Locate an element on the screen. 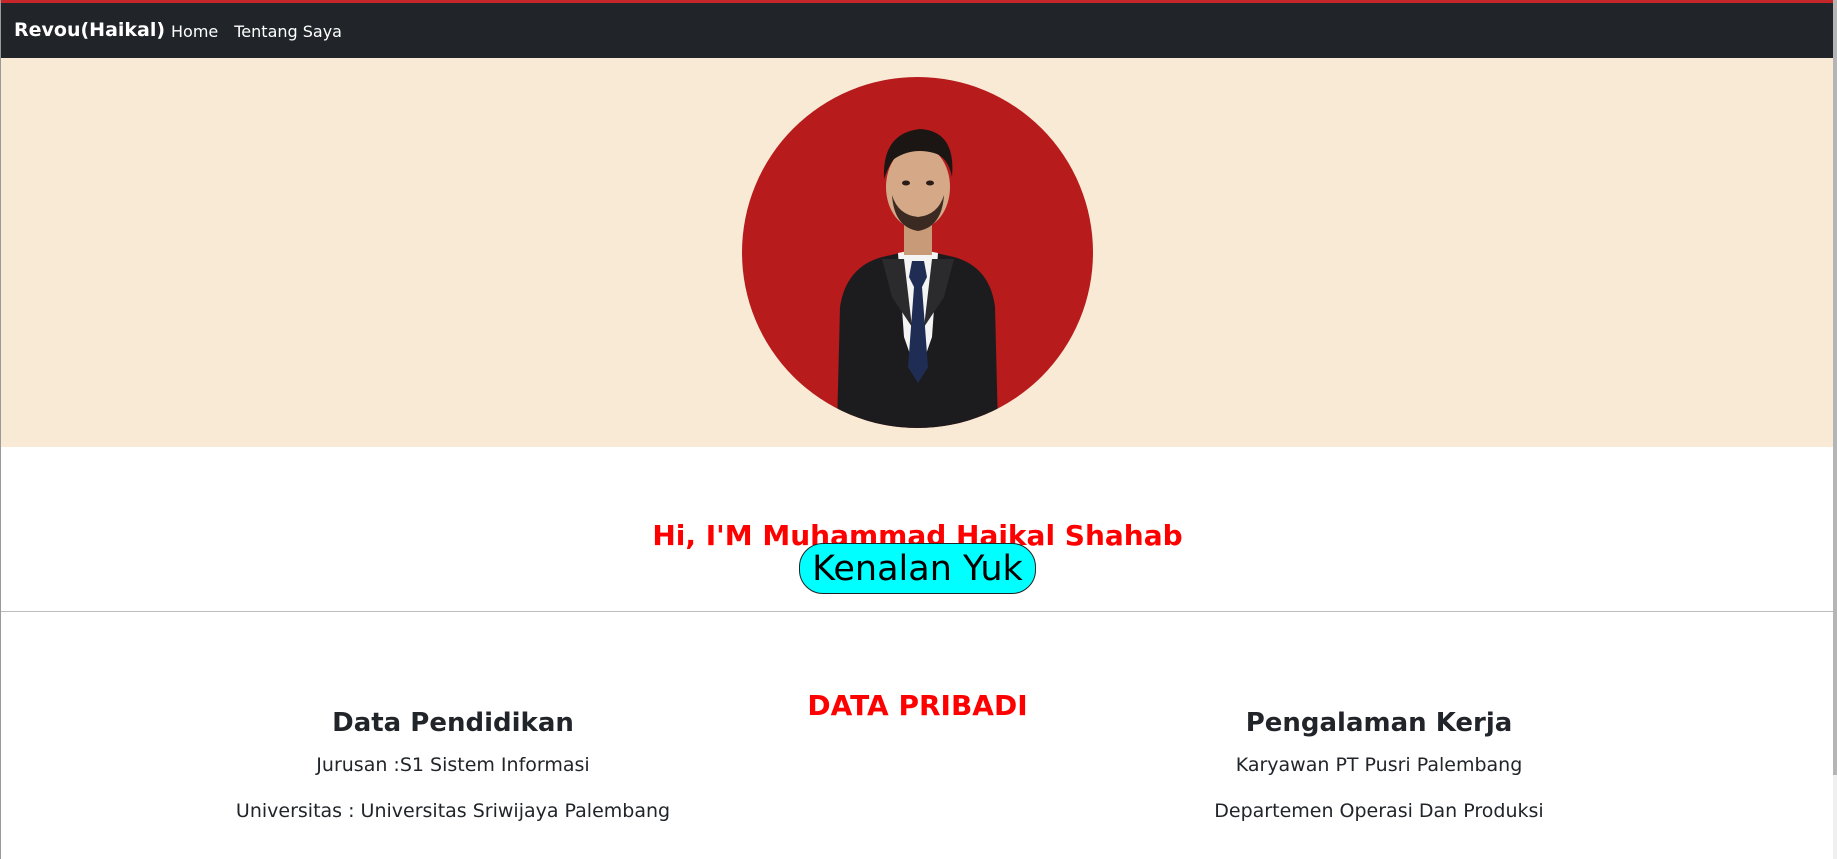  education-heading: Data Pendidikan is located at coordinates (453, 723).